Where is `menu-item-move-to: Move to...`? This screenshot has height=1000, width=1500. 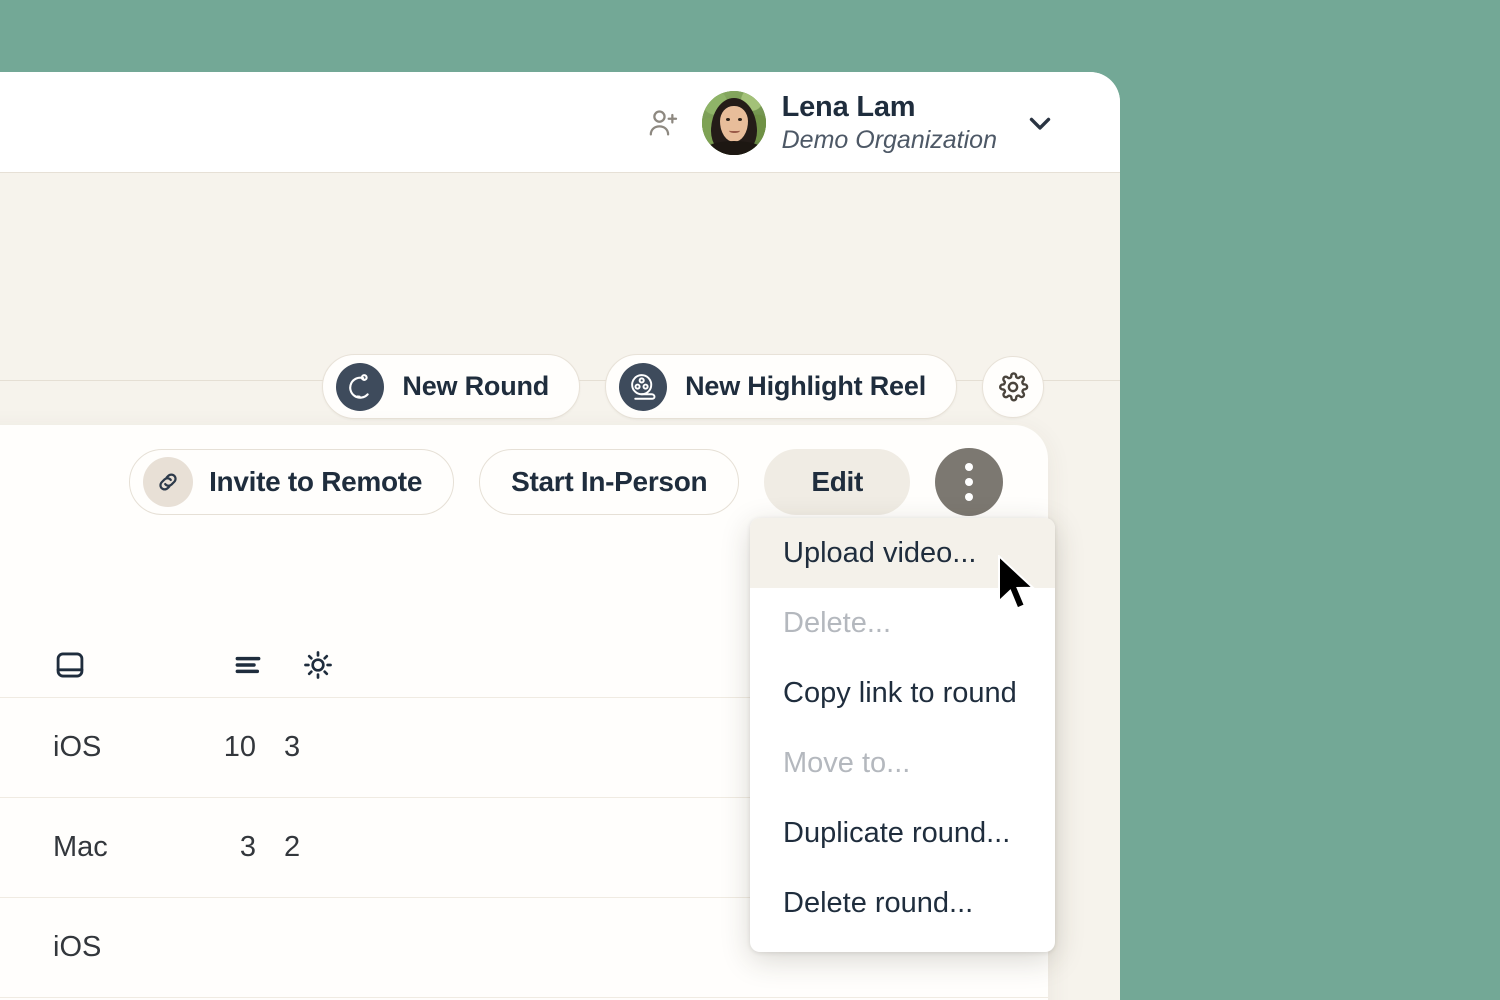
menu-item-move-to: Move to... is located at coordinates (847, 762).